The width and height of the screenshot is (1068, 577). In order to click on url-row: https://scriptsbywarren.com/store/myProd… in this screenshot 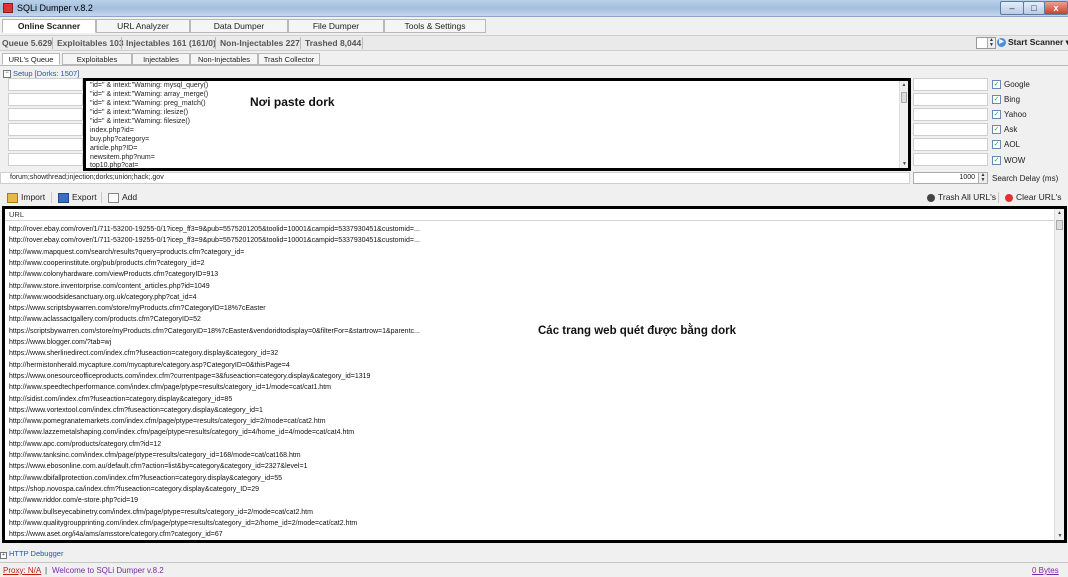, I will do `click(214, 331)`.